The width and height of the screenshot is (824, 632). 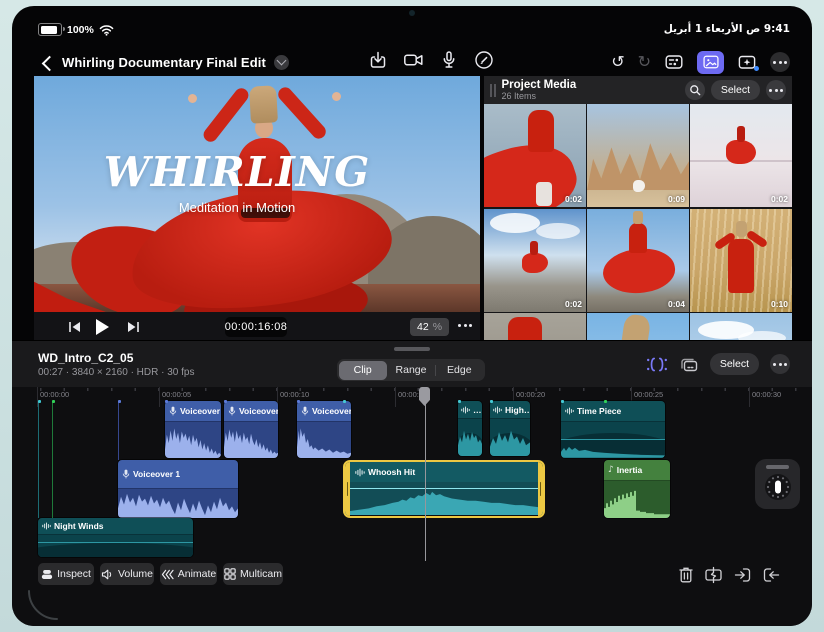 I want to click on playhead-line, so click(x=425, y=474).